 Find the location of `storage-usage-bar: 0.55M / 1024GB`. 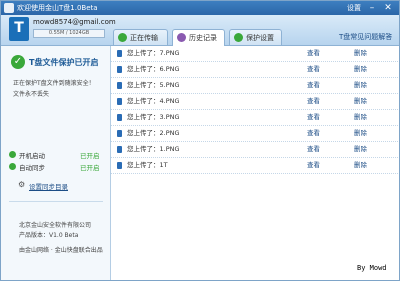

storage-usage-bar: 0.55M / 1024GB is located at coordinates (69, 33).